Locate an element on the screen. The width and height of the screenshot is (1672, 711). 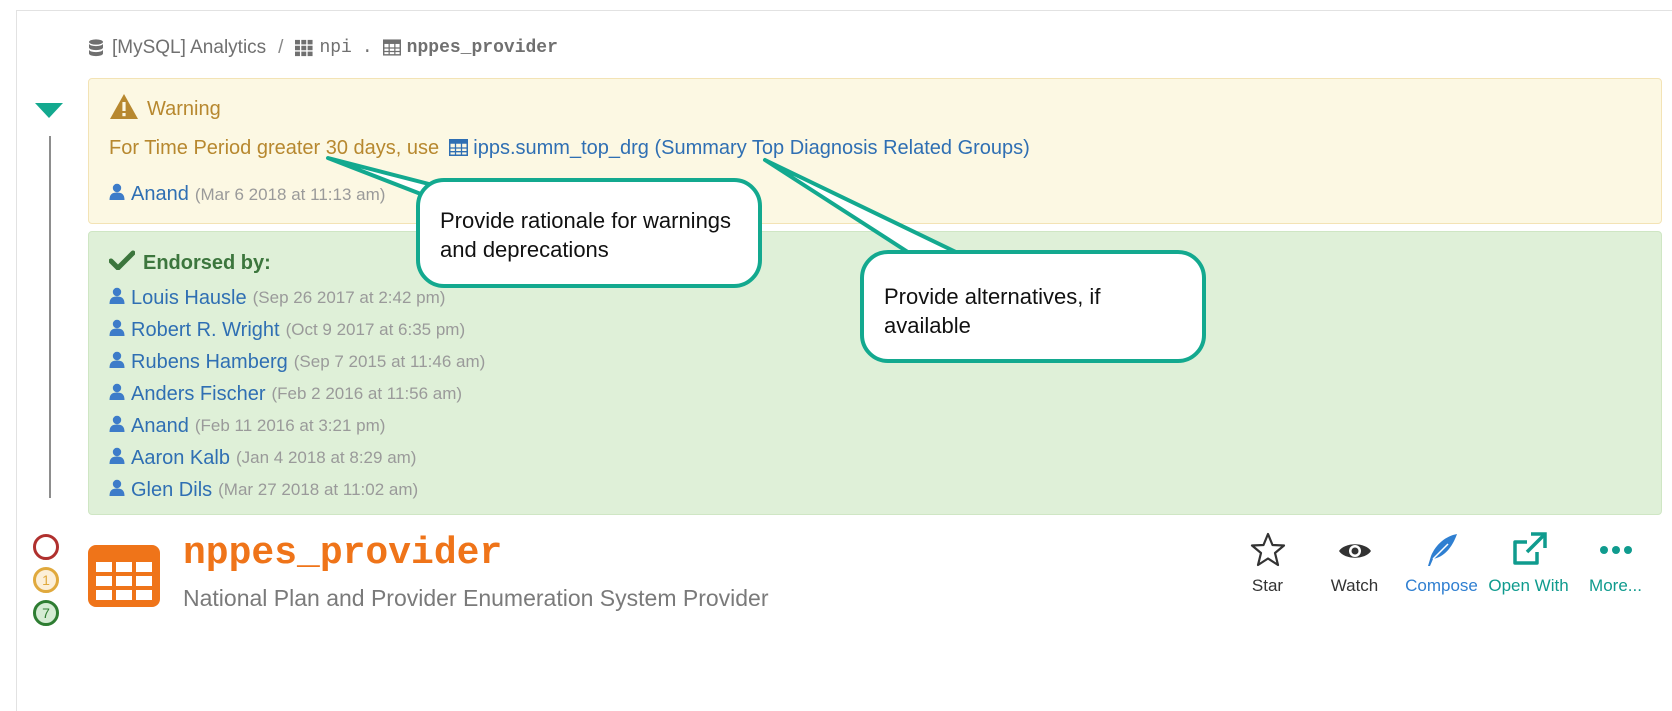
warning-icon is located at coordinates (124, 109).